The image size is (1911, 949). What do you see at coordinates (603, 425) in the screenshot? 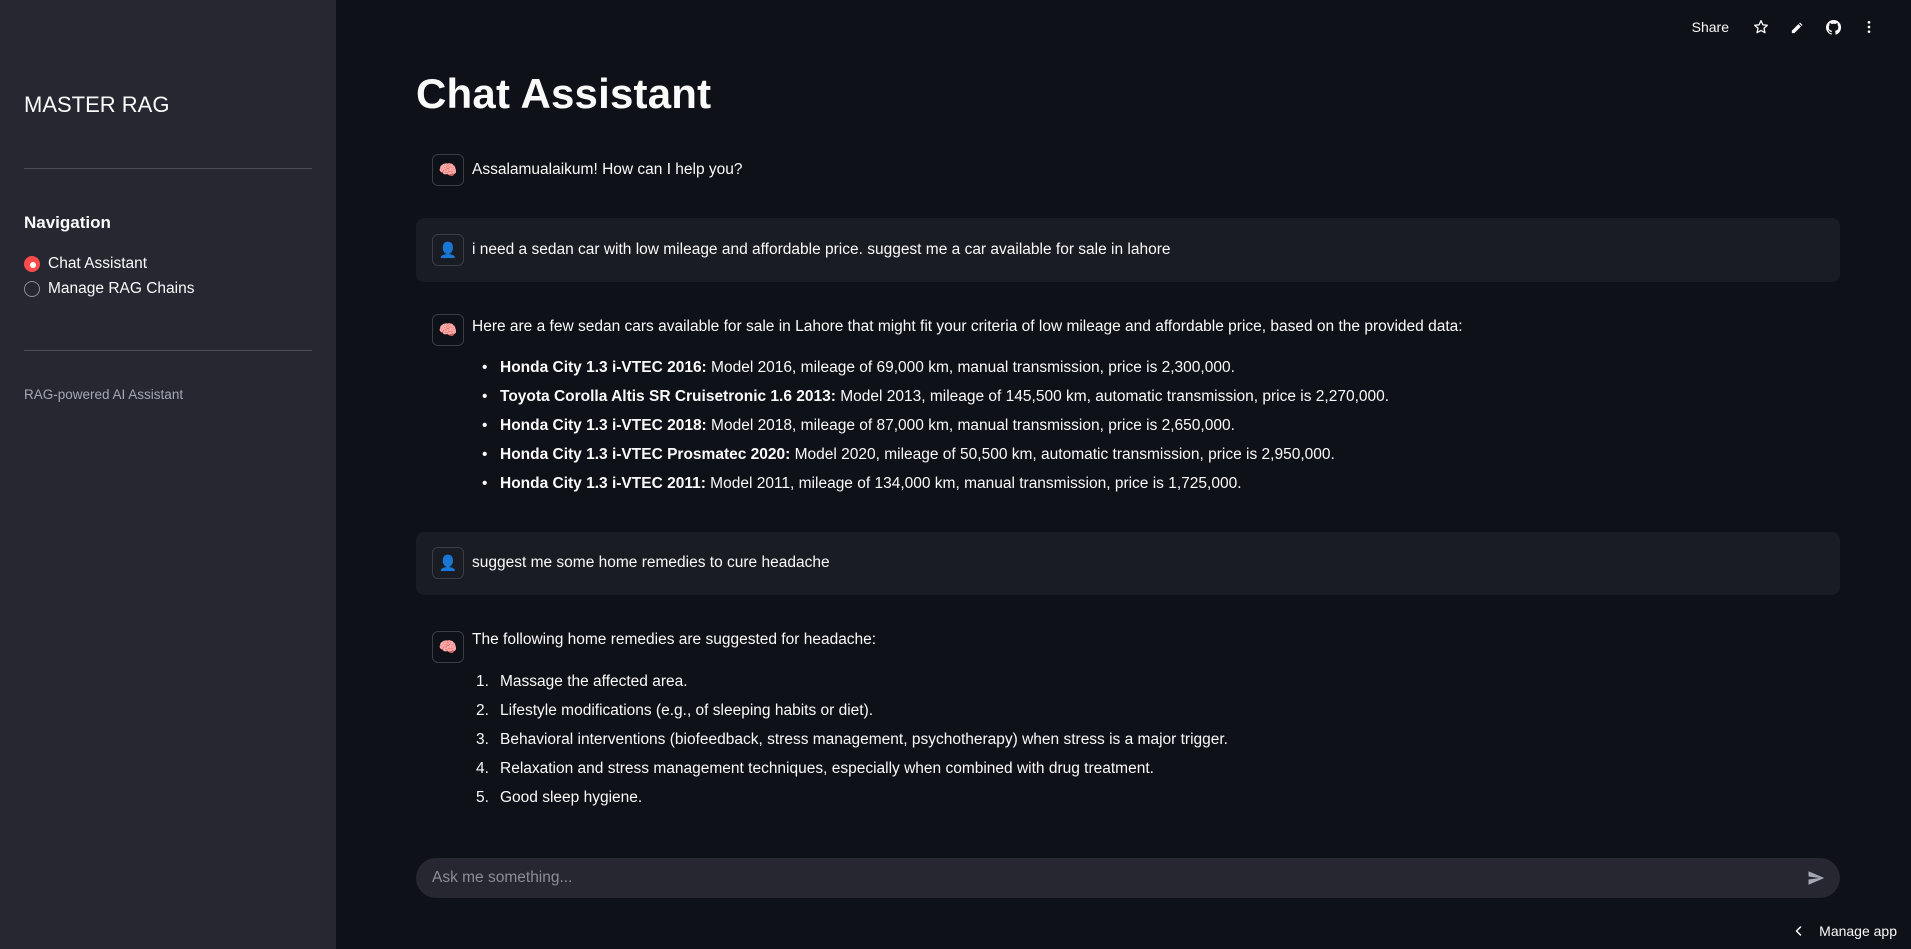
I see `car-name: Honda City 1.3 i-VTEC 2018:` at bounding box center [603, 425].